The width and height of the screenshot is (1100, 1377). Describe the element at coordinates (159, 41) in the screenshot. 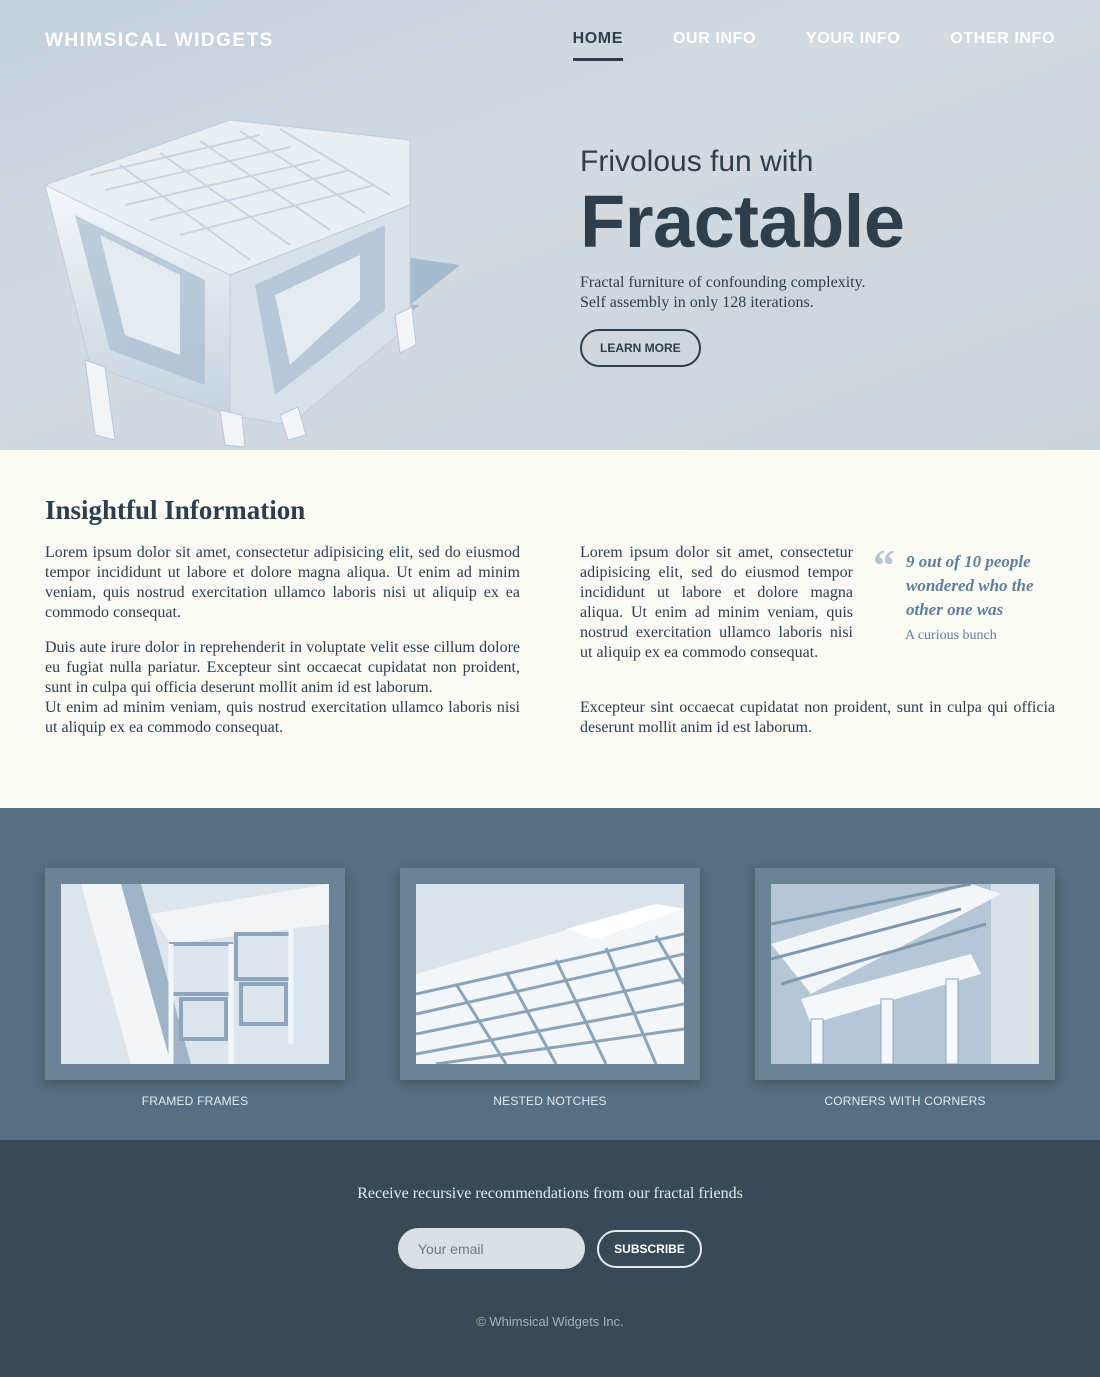

I see `brand-logo: WHIMSICAL WIDGETS` at that location.